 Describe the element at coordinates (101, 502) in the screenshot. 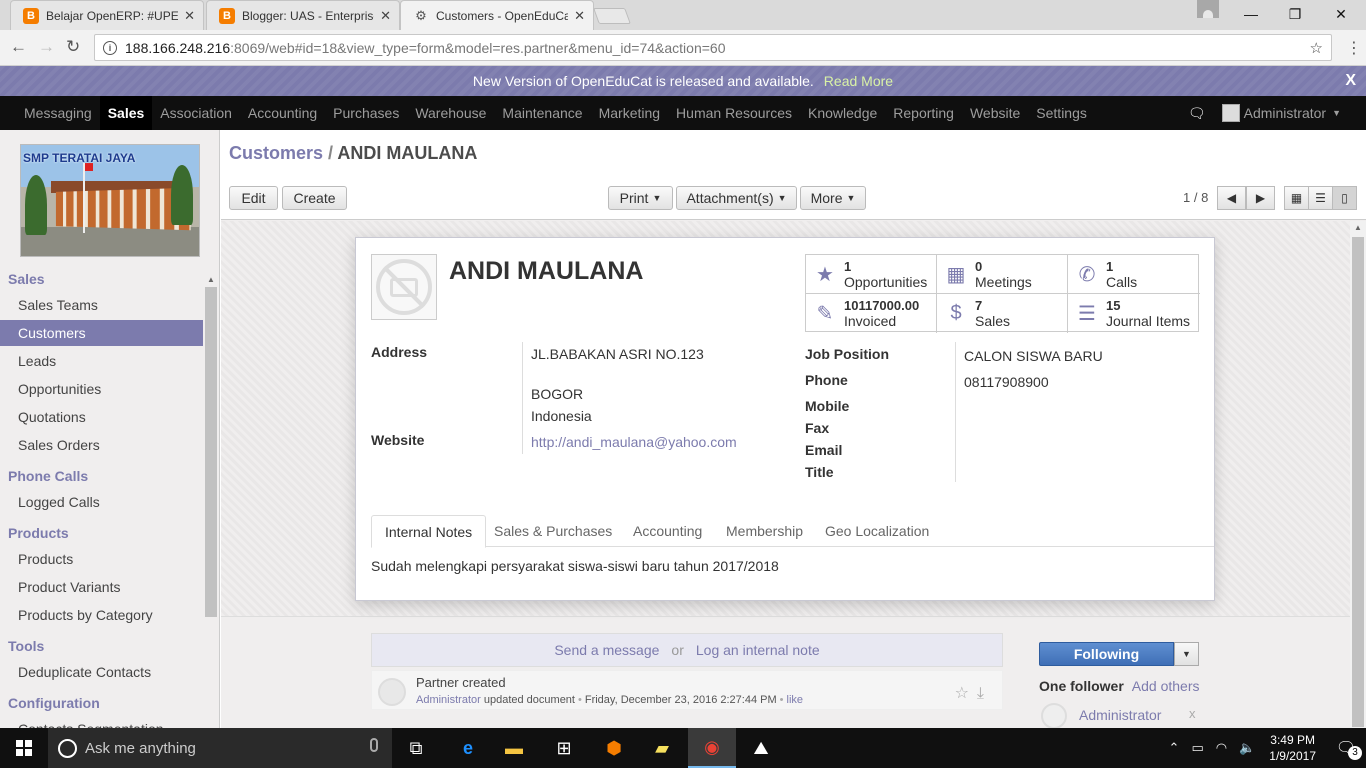

I see `sidebar-item-logged-calls: Logged Calls` at that location.